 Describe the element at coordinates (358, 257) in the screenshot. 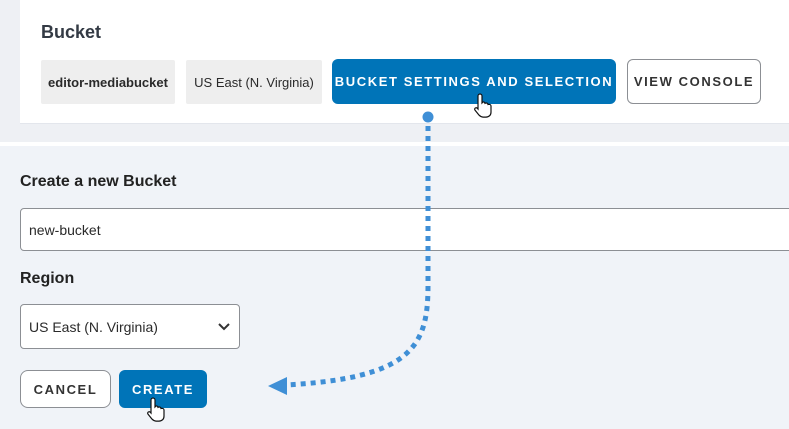

I see `flow-arrow-path` at that location.